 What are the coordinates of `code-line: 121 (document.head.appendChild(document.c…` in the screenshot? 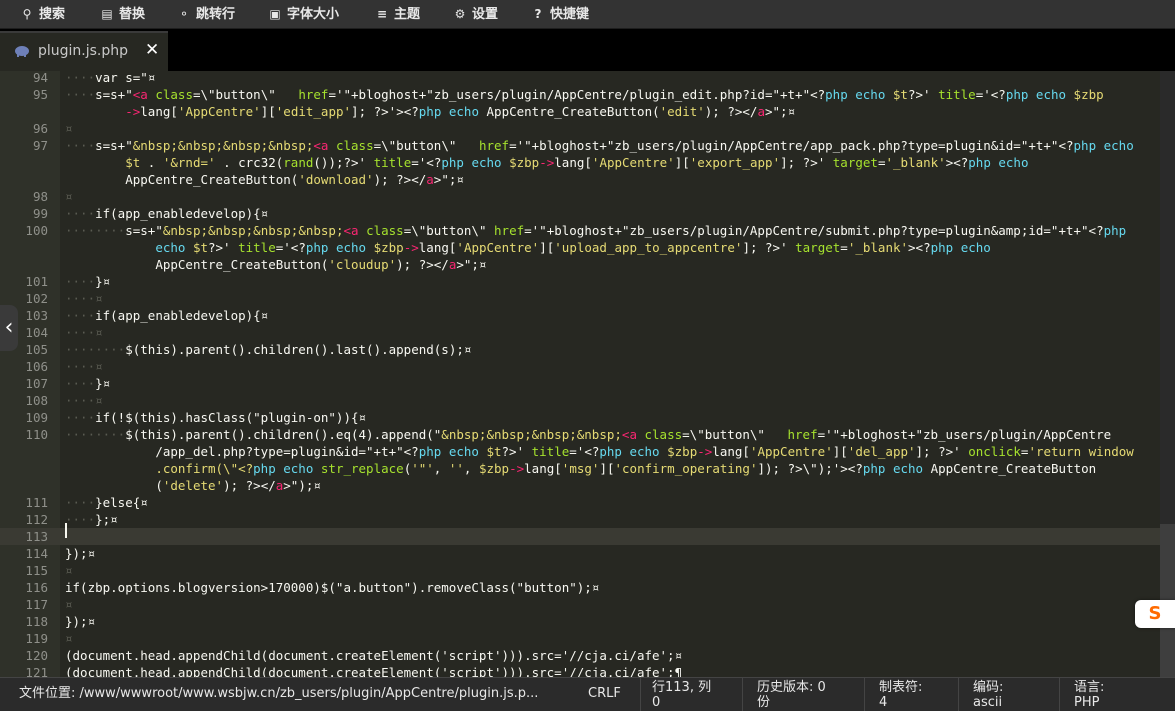 It's located at (580, 670).